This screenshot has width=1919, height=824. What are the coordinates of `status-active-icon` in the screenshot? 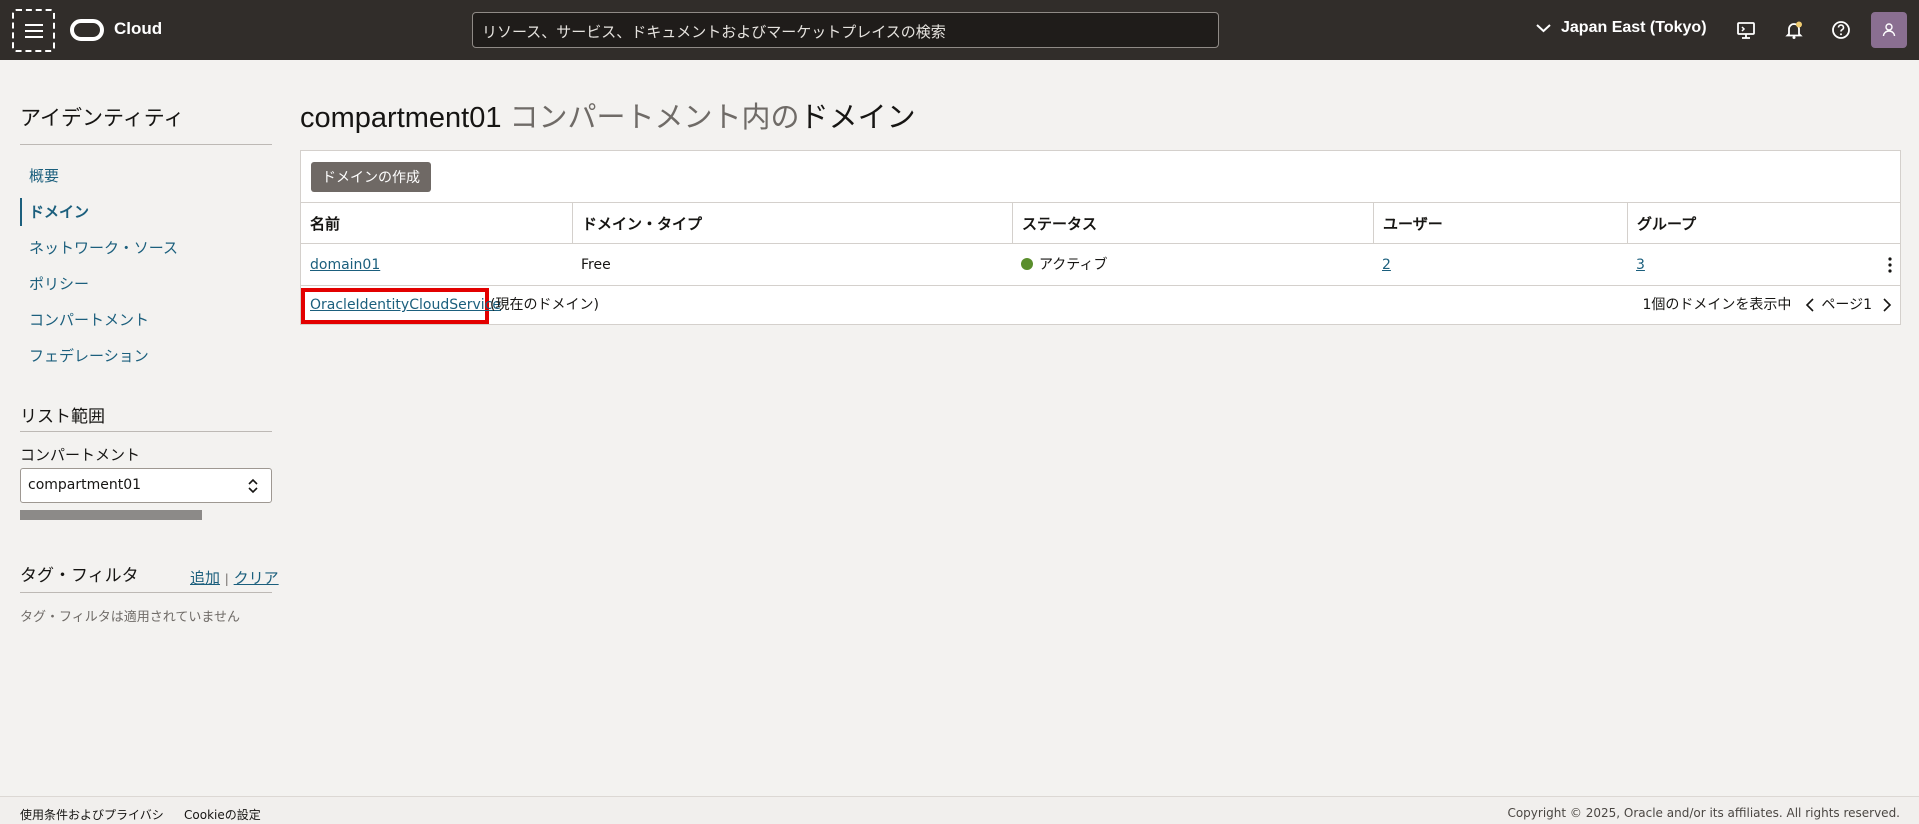 It's located at (1027, 263).